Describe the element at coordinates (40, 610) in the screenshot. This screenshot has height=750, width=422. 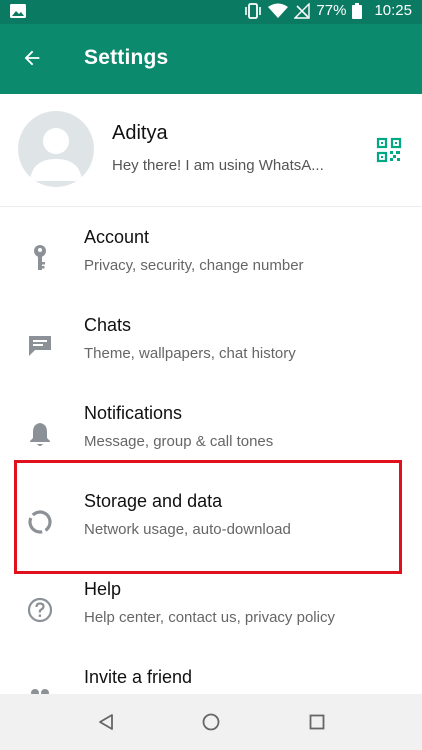
I see `help-icon` at that location.